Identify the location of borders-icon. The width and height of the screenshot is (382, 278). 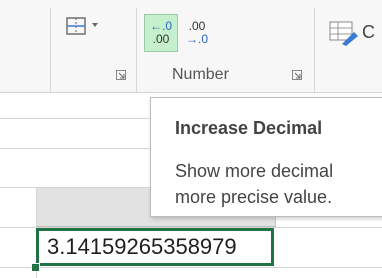
(82, 26).